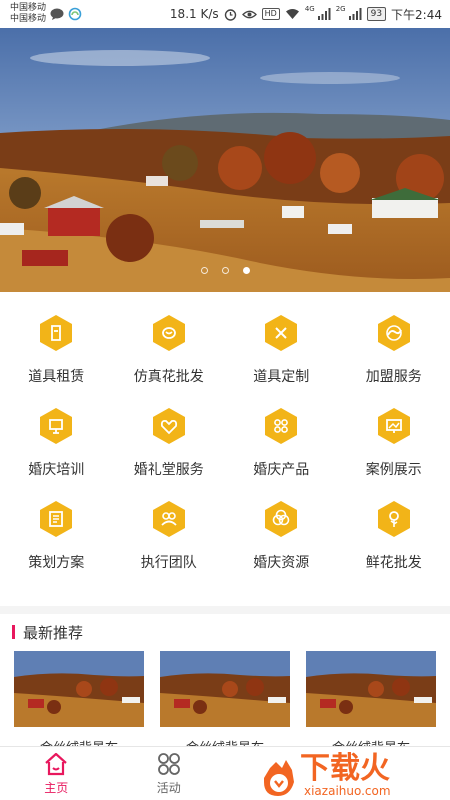 Image resolution: width=450 pixels, height=800 pixels. Describe the element at coordinates (56, 519) in the screenshot. I see `planning-icon` at that location.